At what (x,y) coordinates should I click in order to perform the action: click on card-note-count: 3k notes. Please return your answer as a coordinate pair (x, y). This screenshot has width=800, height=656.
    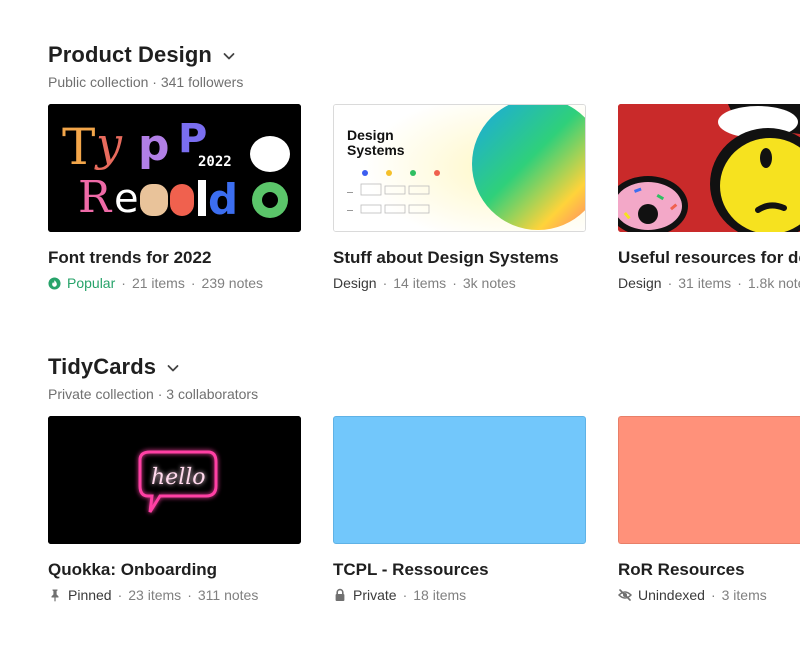
    Looking at the image, I should click on (489, 283).